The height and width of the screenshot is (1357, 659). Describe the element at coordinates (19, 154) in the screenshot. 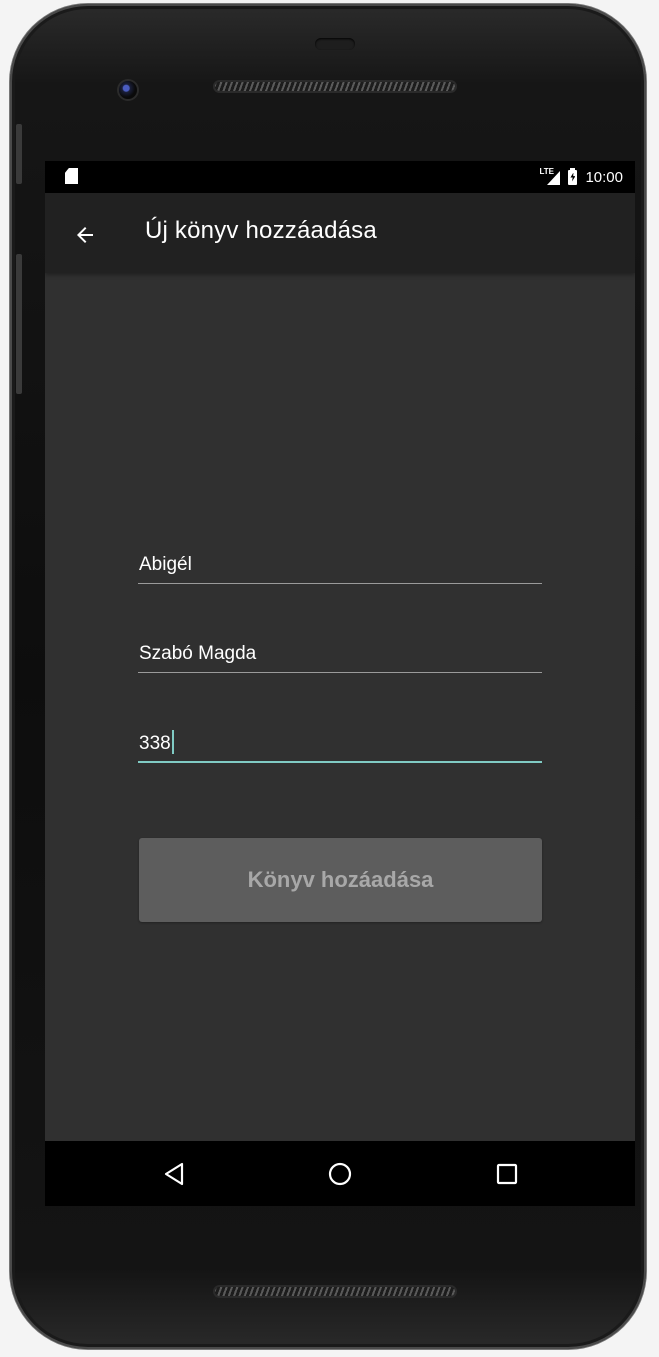

I see `power-button` at that location.